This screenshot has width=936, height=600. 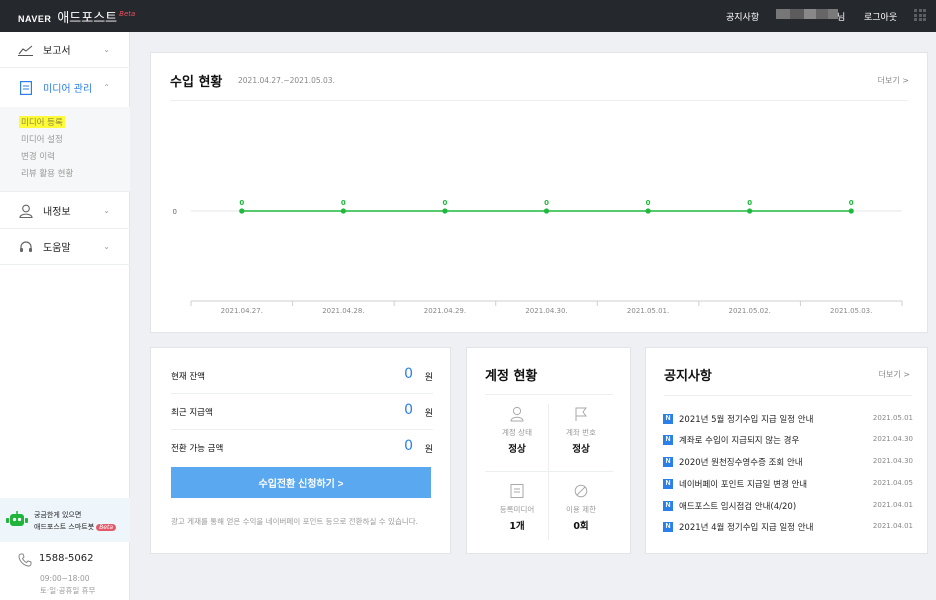 What do you see at coordinates (892, 483) in the screenshot?
I see `notice-item-date: 2021.04.05` at bounding box center [892, 483].